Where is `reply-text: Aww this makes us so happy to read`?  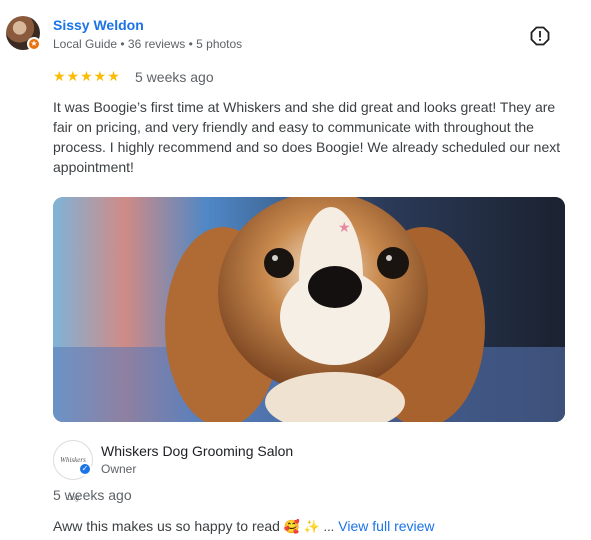 reply-text: Aww this makes us so happy to read is located at coordinates (168, 526).